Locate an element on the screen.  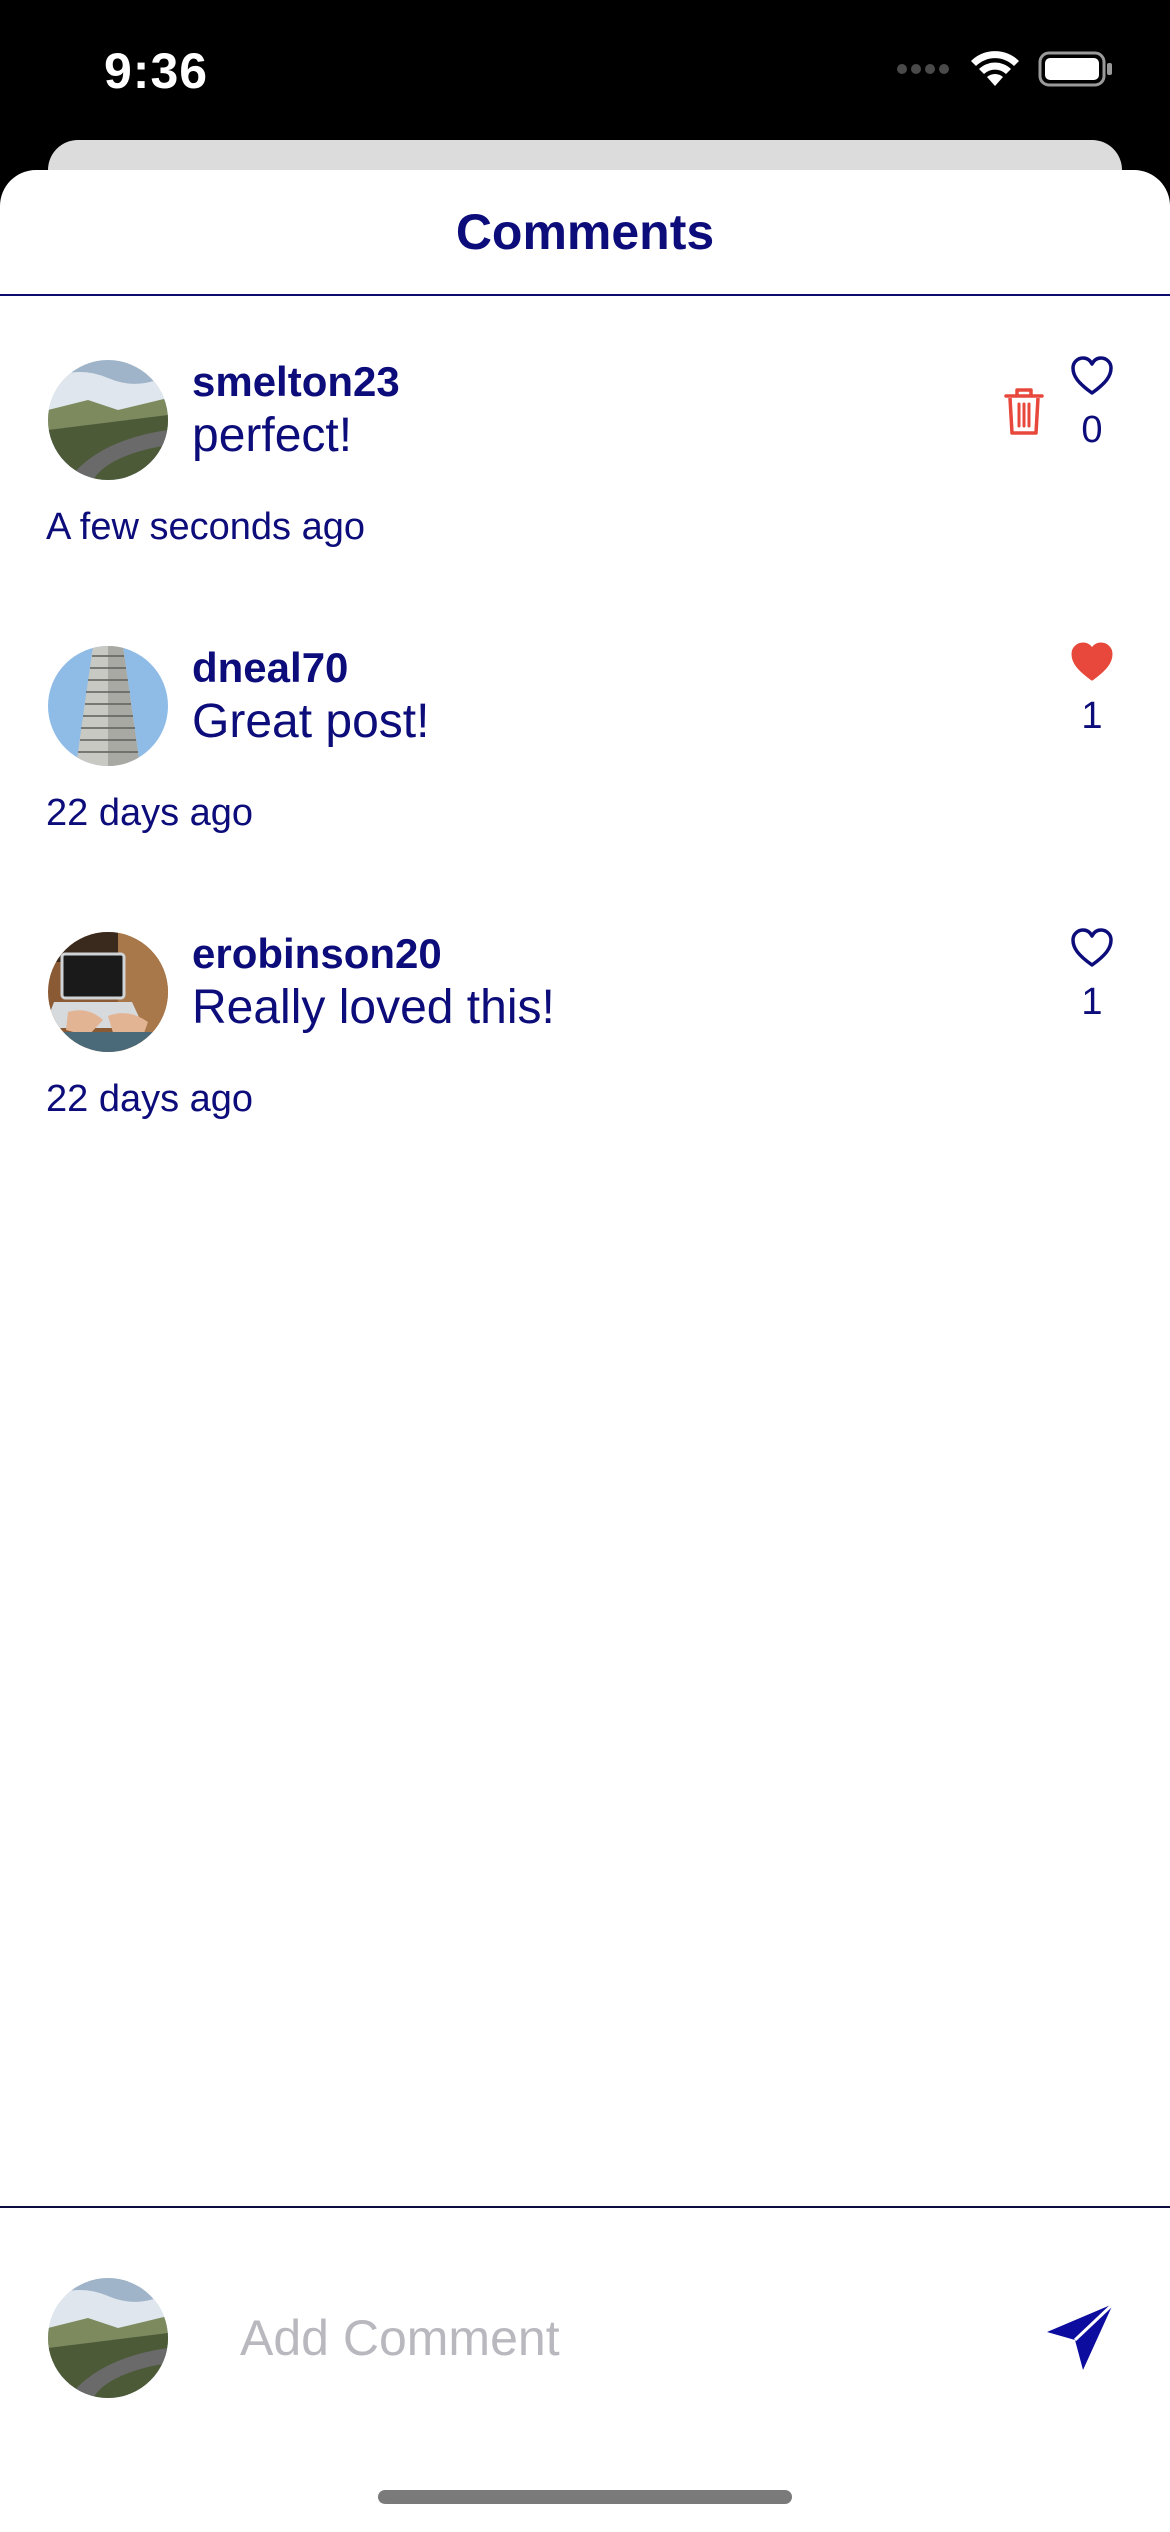
delete-button is located at coordinates (1024, 413).